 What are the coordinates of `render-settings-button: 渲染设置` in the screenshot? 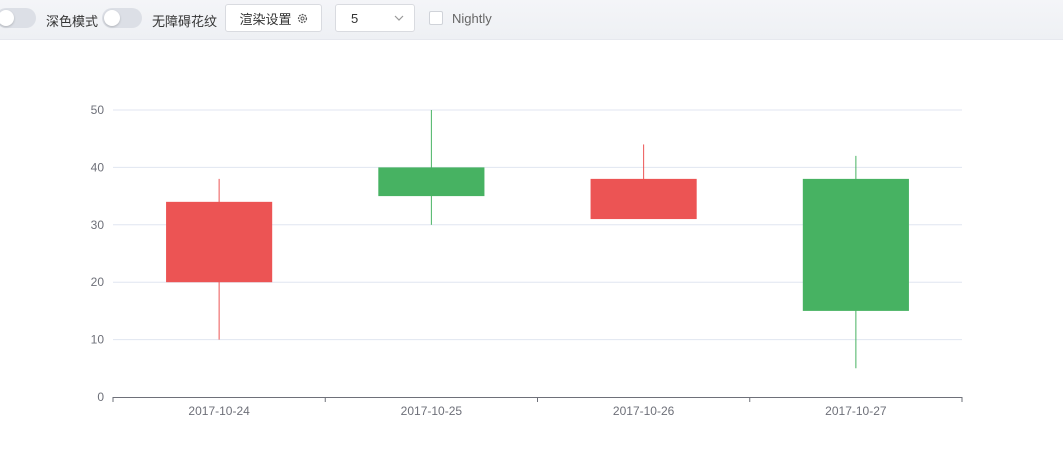 It's located at (273, 18).